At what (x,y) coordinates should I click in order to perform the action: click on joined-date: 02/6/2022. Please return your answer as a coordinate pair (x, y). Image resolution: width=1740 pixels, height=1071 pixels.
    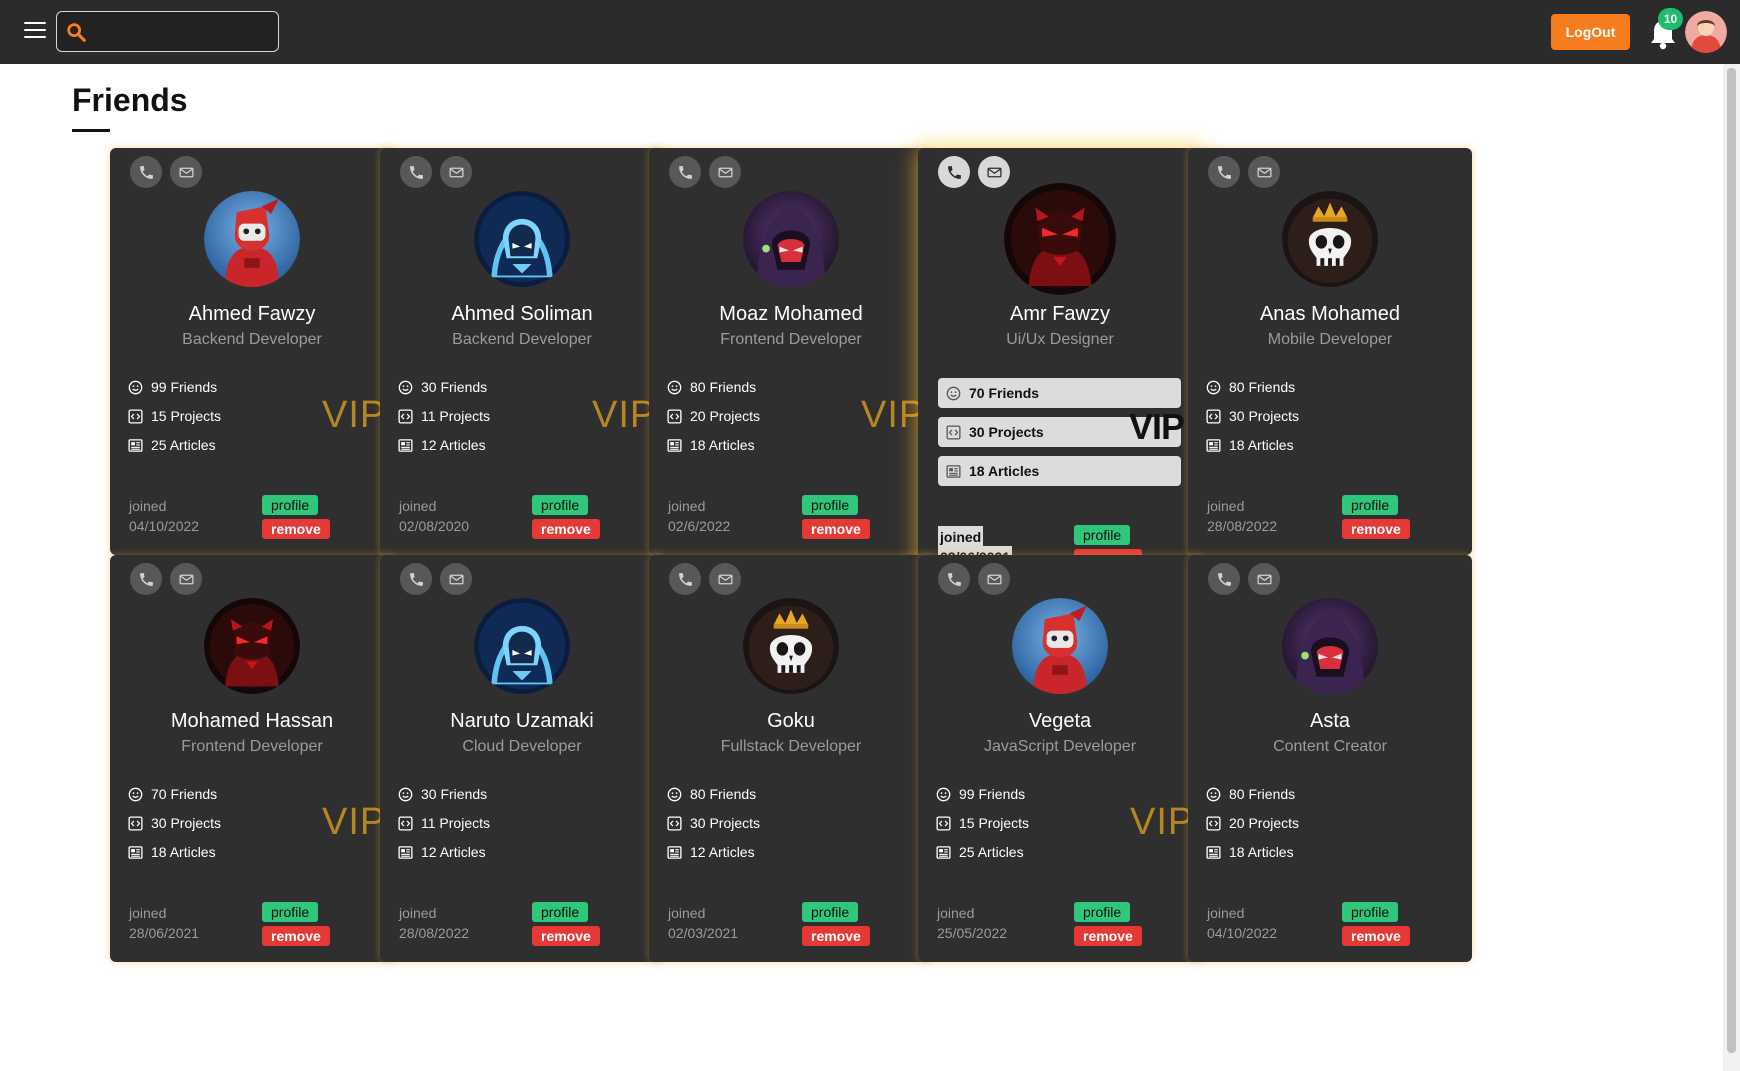
    Looking at the image, I should click on (699, 526).